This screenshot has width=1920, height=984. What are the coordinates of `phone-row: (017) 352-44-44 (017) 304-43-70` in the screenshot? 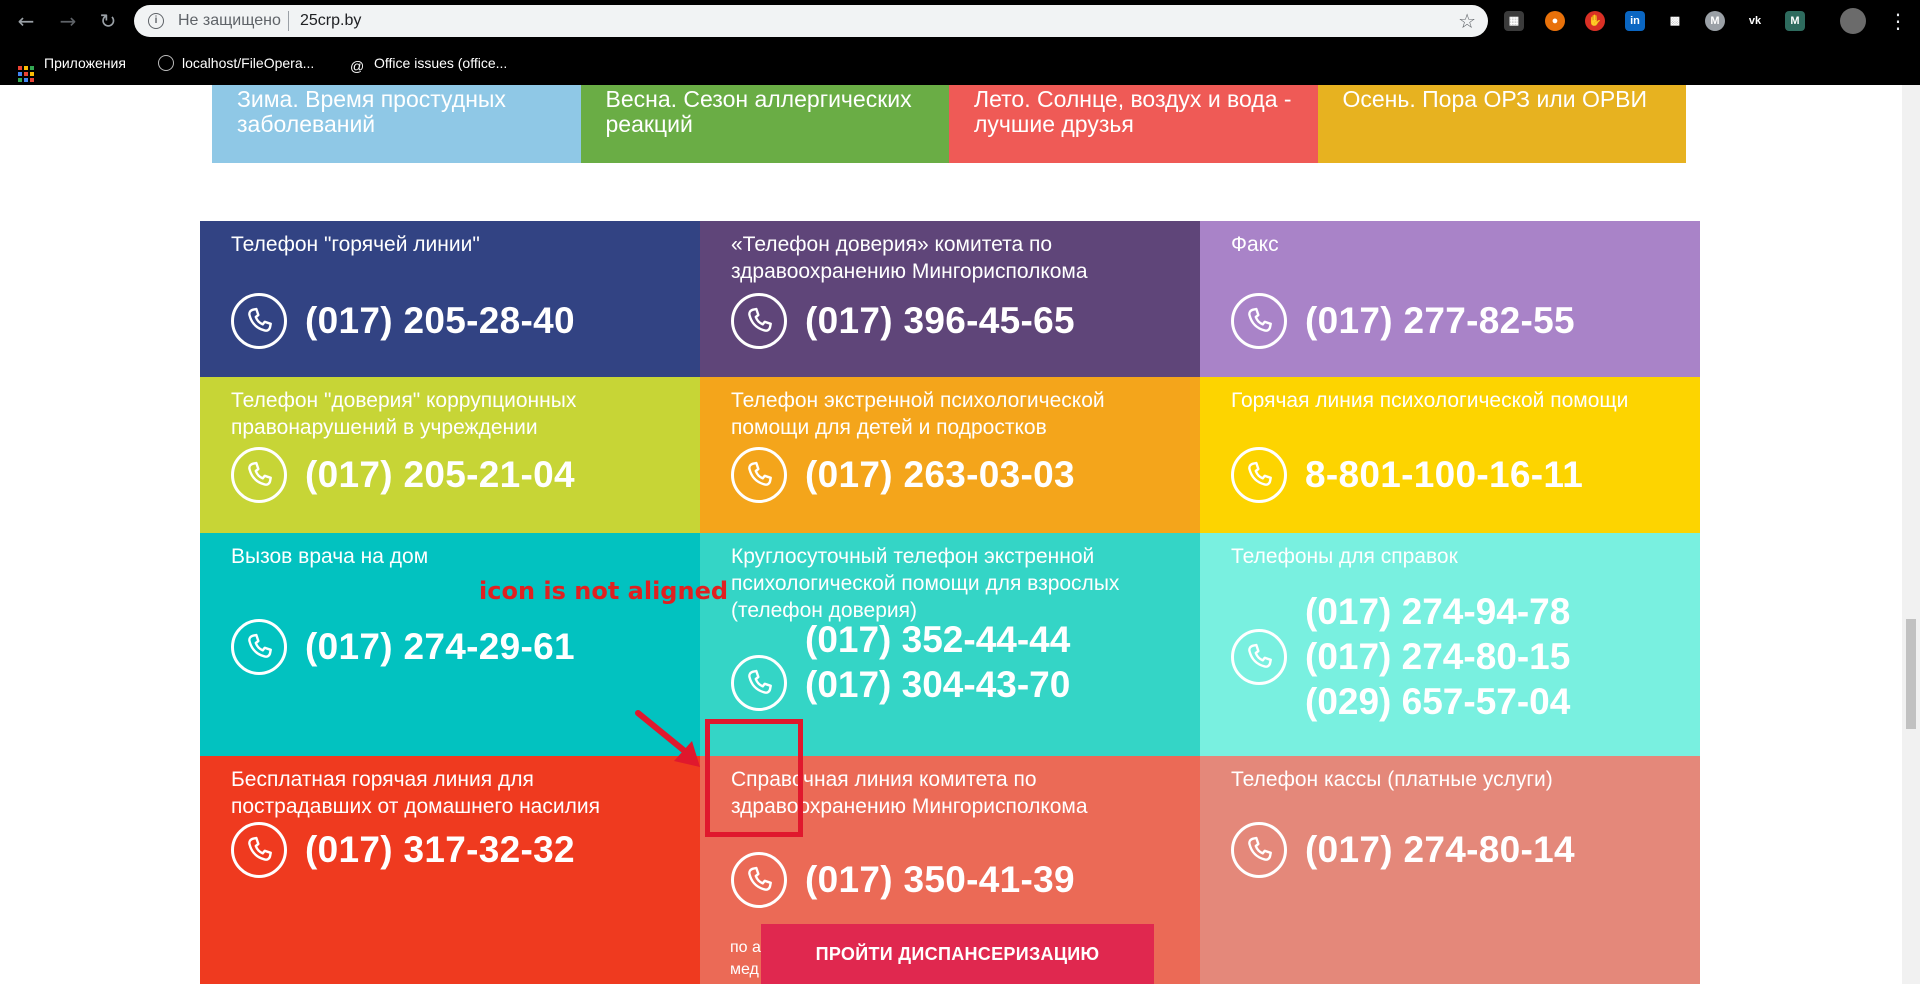 It's located at (900, 664).